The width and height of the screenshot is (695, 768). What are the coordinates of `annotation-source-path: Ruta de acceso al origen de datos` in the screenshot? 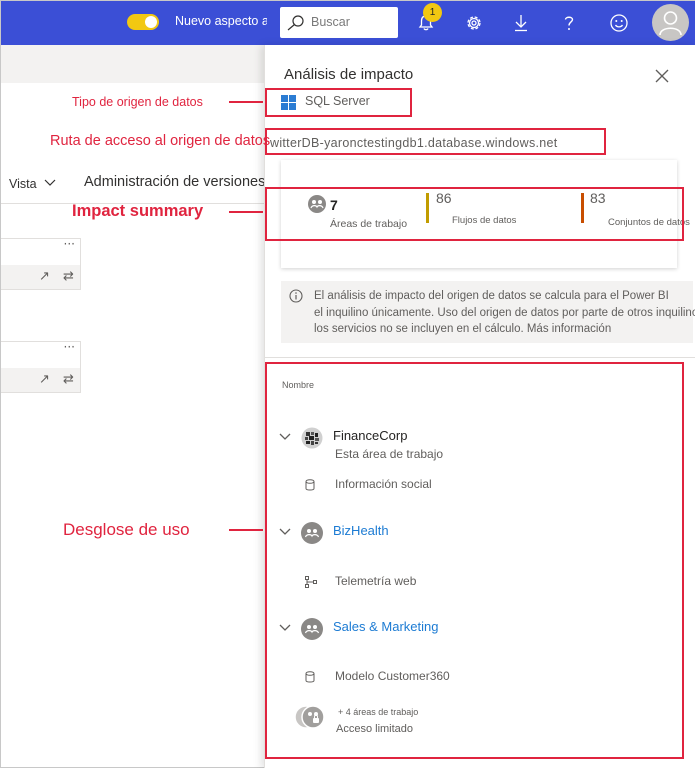 It's located at (160, 141).